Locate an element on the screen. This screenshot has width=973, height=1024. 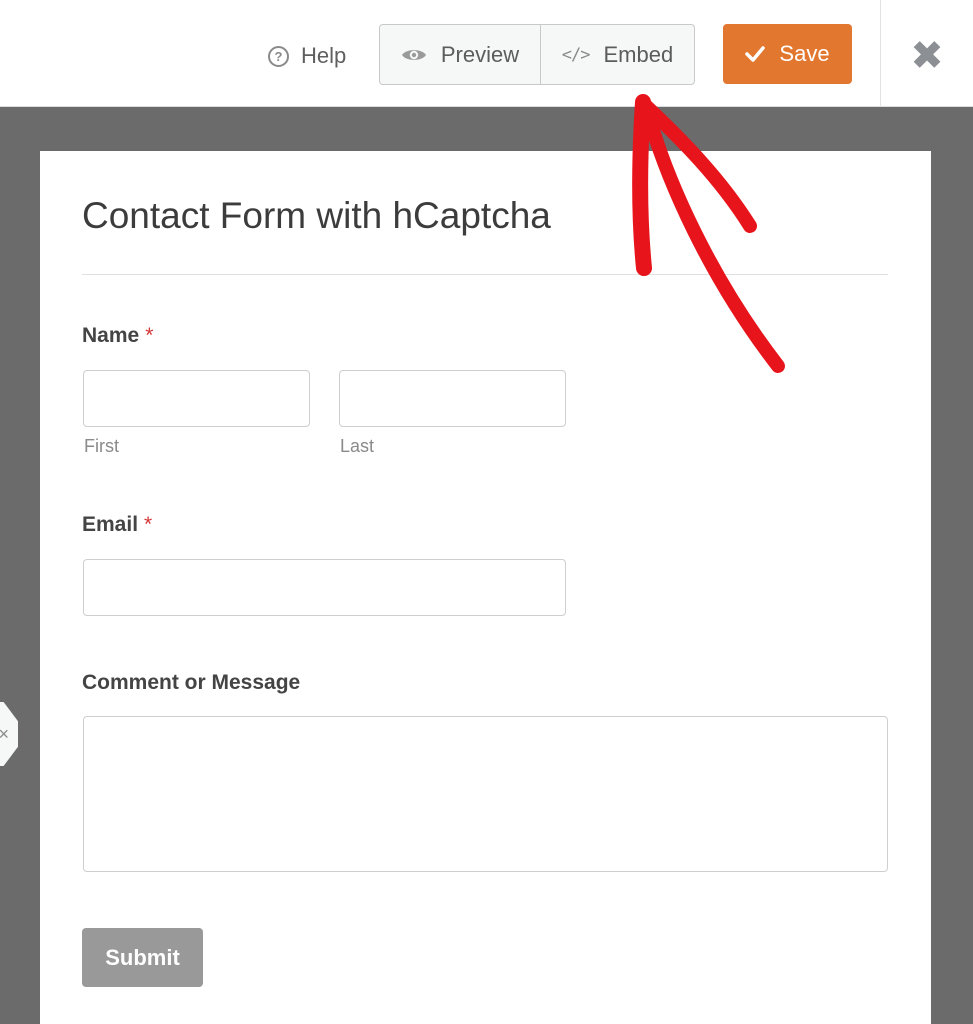
save-button: Save is located at coordinates (787, 54).